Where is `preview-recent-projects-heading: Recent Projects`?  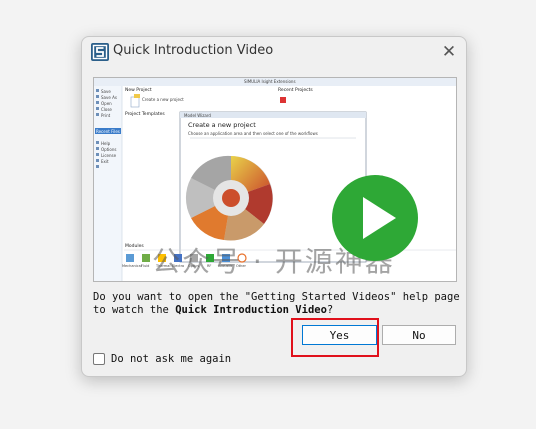 preview-recent-projects-heading: Recent Projects is located at coordinates (295, 90).